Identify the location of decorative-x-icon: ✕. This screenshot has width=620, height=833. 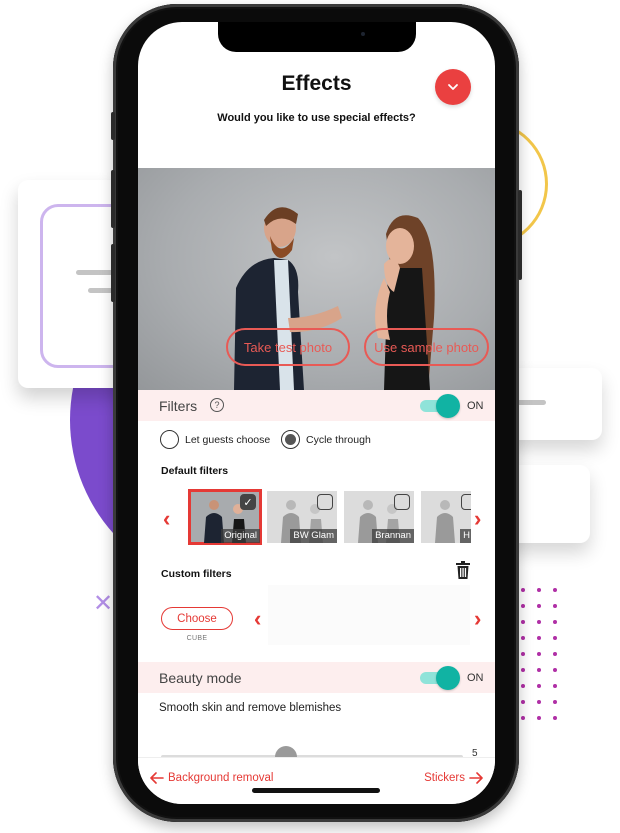
(103, 603).